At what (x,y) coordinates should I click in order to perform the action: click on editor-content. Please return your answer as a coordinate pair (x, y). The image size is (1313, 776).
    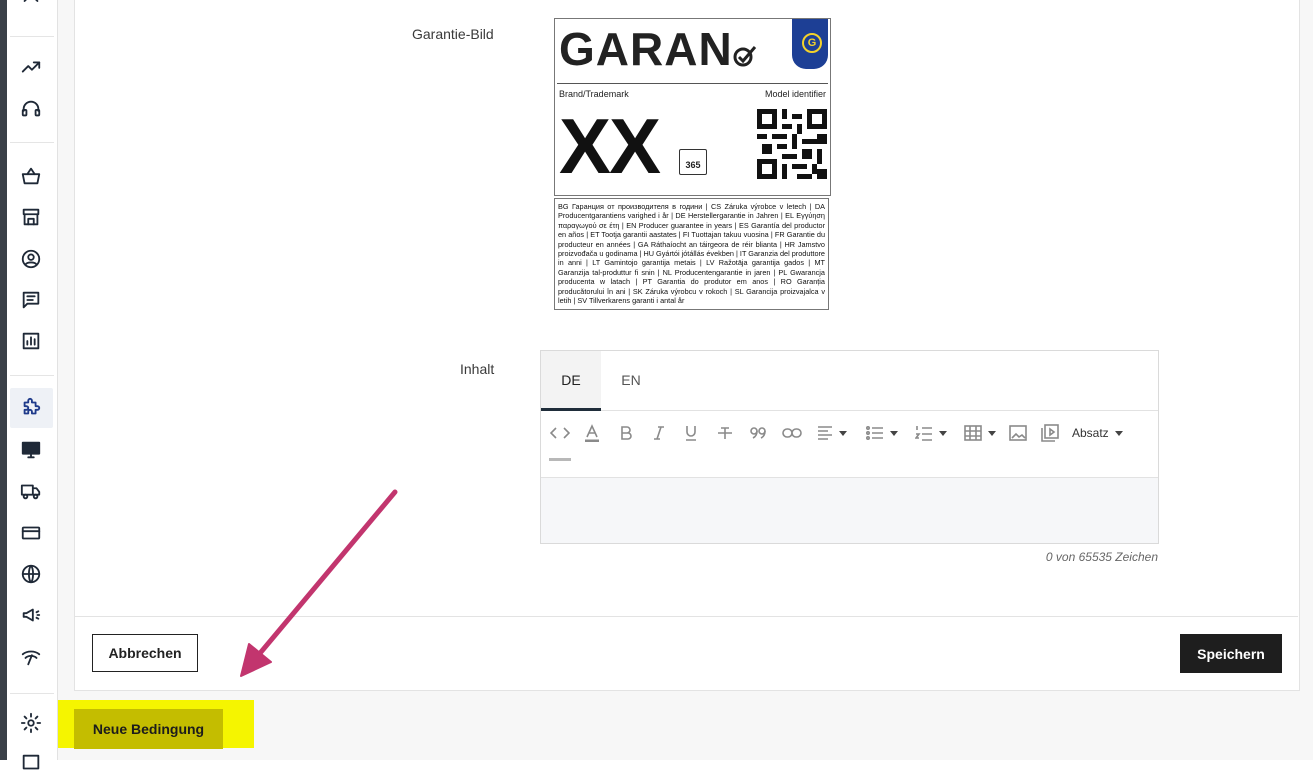
    Looking at the image, I should click on (849, 510).